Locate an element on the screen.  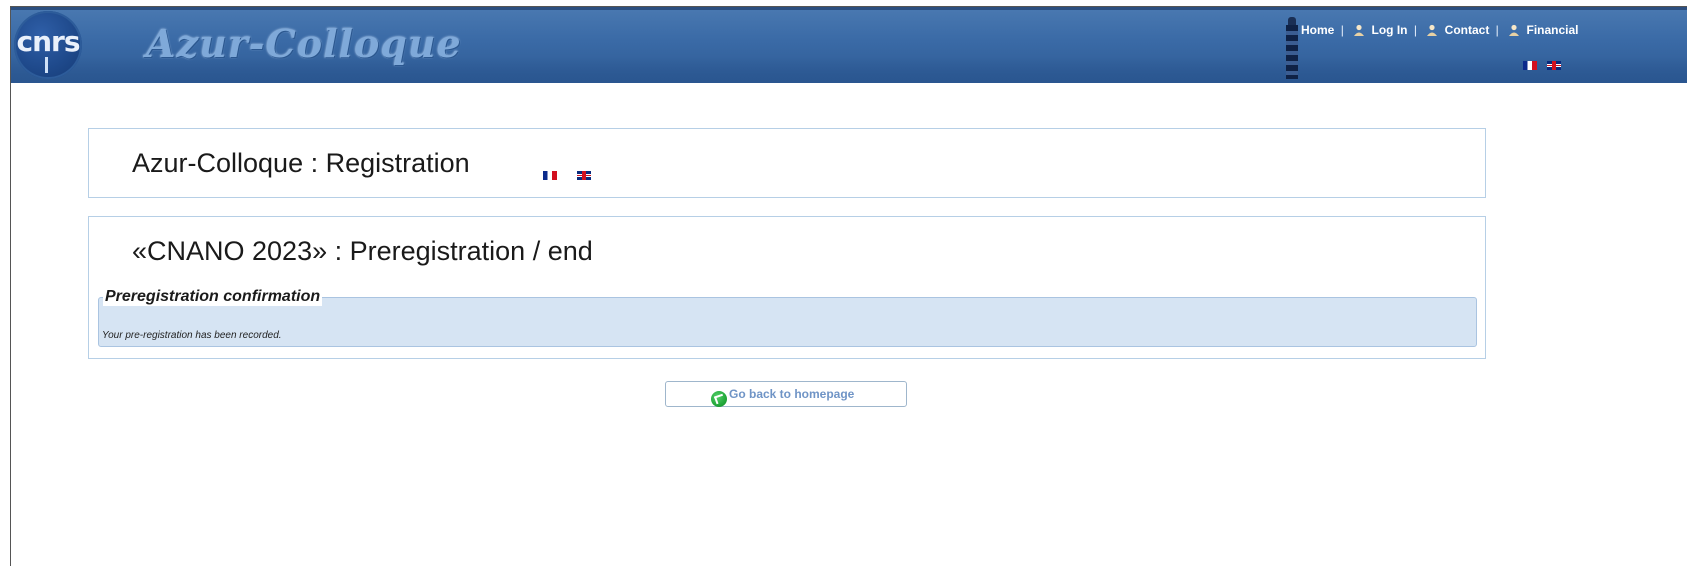
confirmation-legend: Preregistration confirmation is located at coordinates (213, 297).